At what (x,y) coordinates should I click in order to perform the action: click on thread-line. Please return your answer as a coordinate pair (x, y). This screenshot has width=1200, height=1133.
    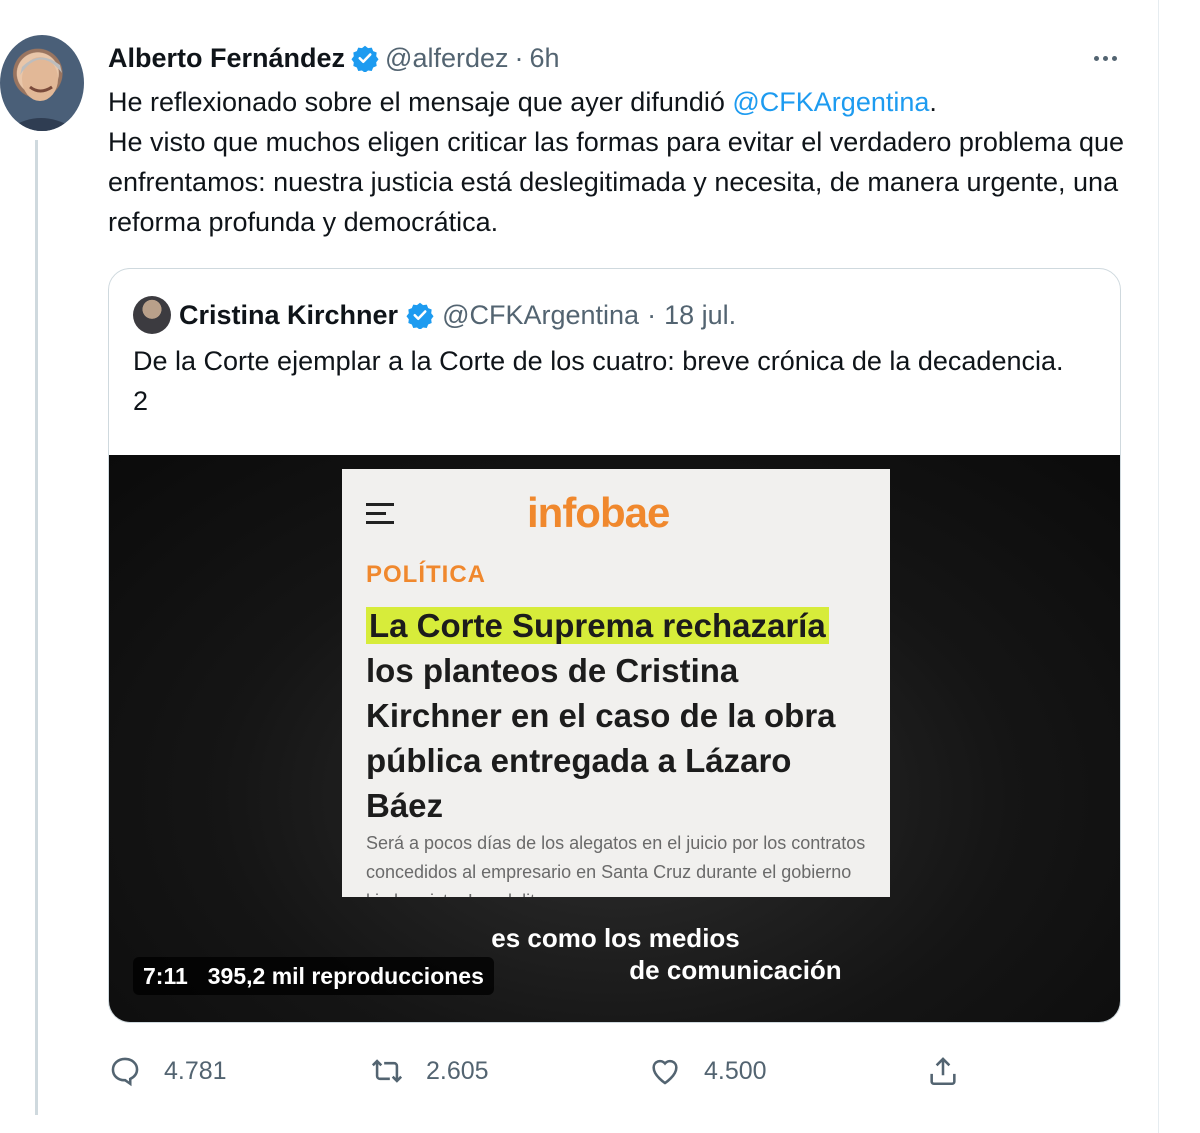
    Looking at the image, I should click on (36, 627).